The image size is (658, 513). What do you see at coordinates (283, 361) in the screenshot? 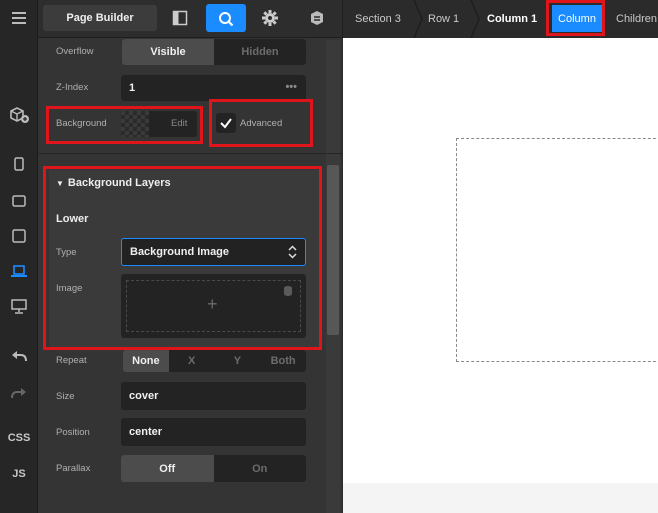
I see `repeat-both-option: Both` at bounding box center [283, 361].